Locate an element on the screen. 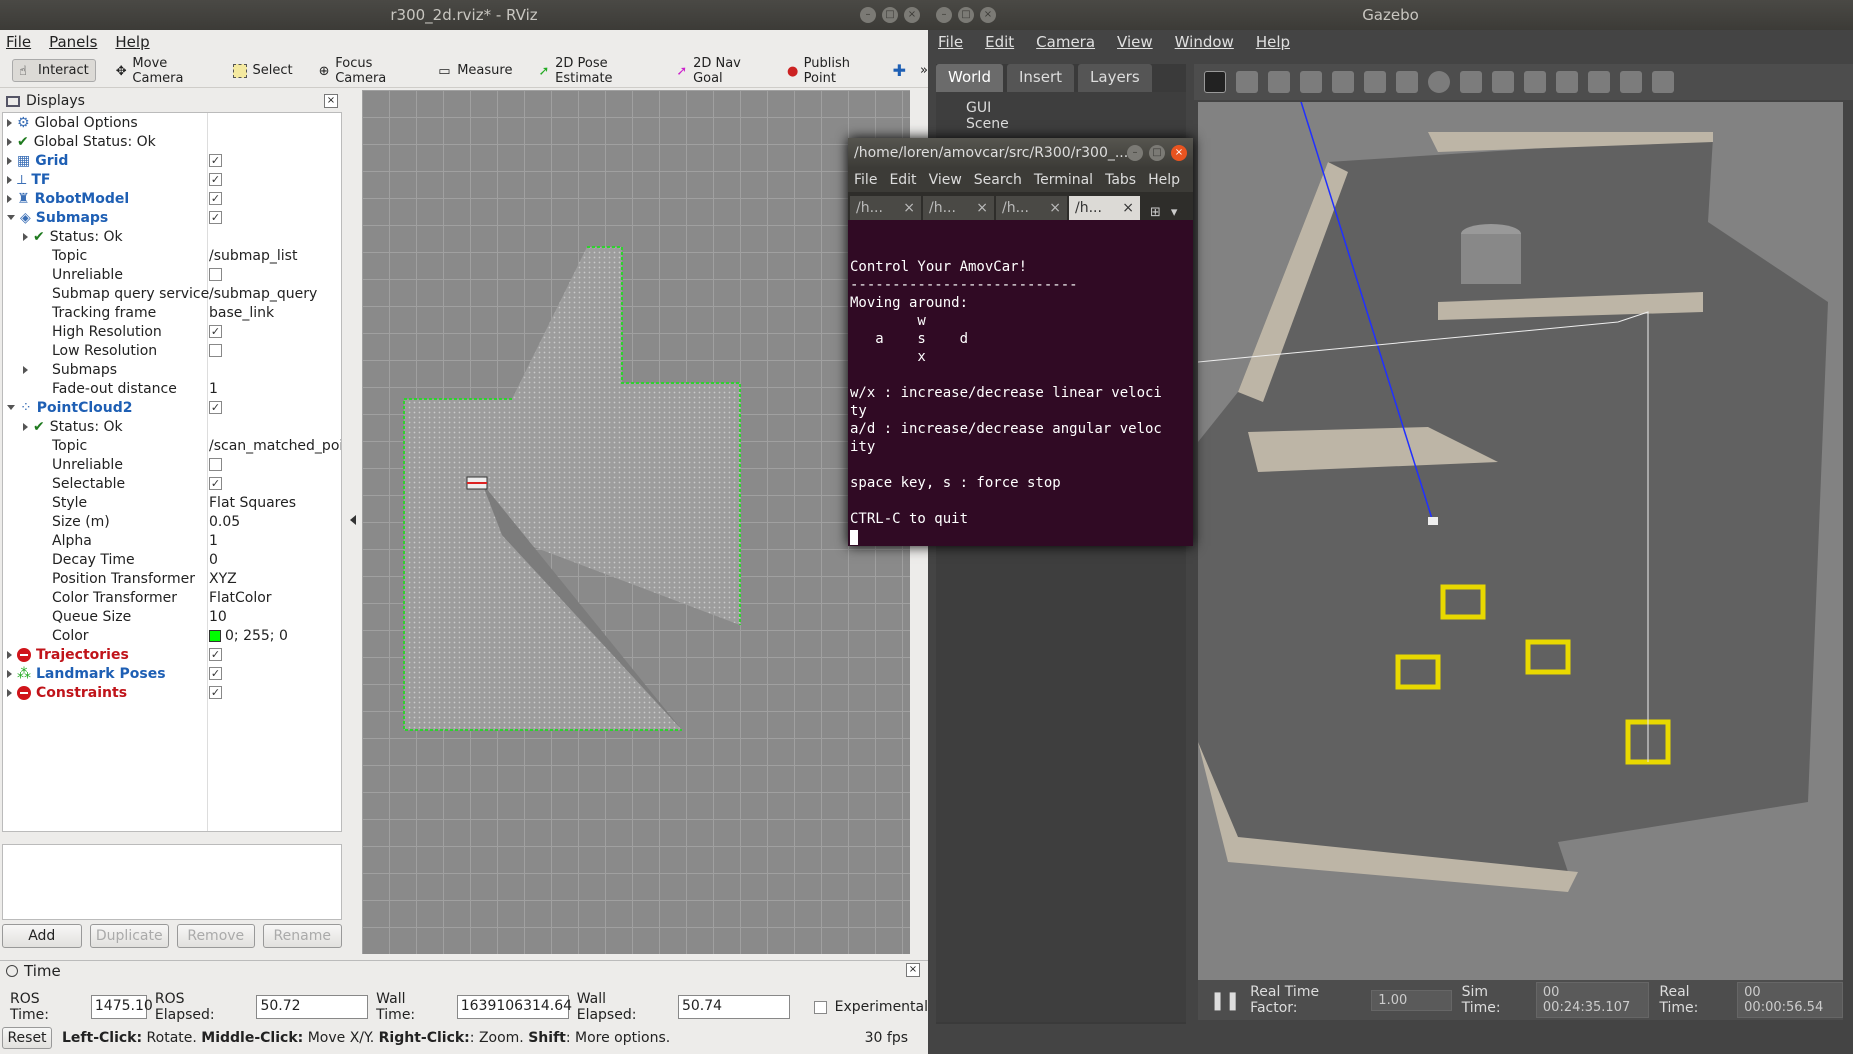  display-row: ⁂ Landmark Poses ✓ is located at coordinates (172, 673).